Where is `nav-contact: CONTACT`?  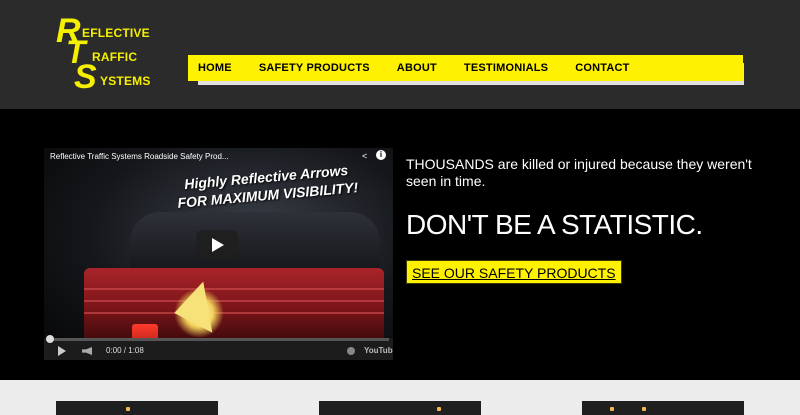 nav-contact: CONTACT is located at coordinates (602, 68).